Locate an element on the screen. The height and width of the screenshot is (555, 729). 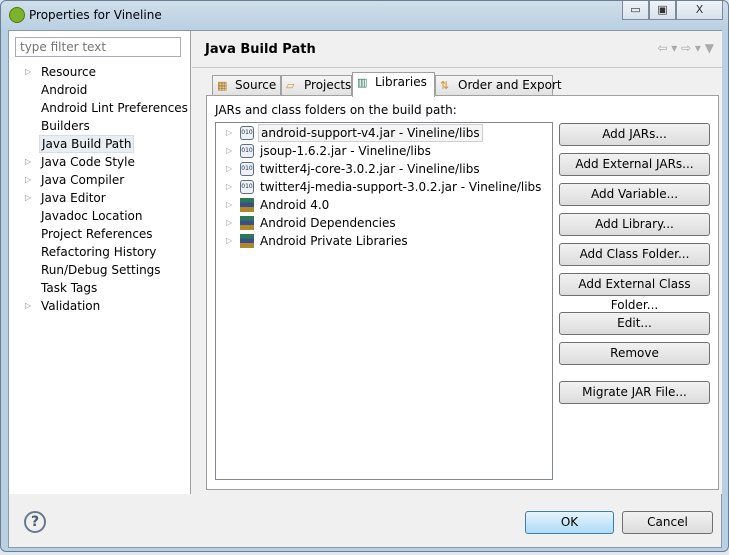
sidebar-item-label: Refactoring History is located at coordinates (99, 252).